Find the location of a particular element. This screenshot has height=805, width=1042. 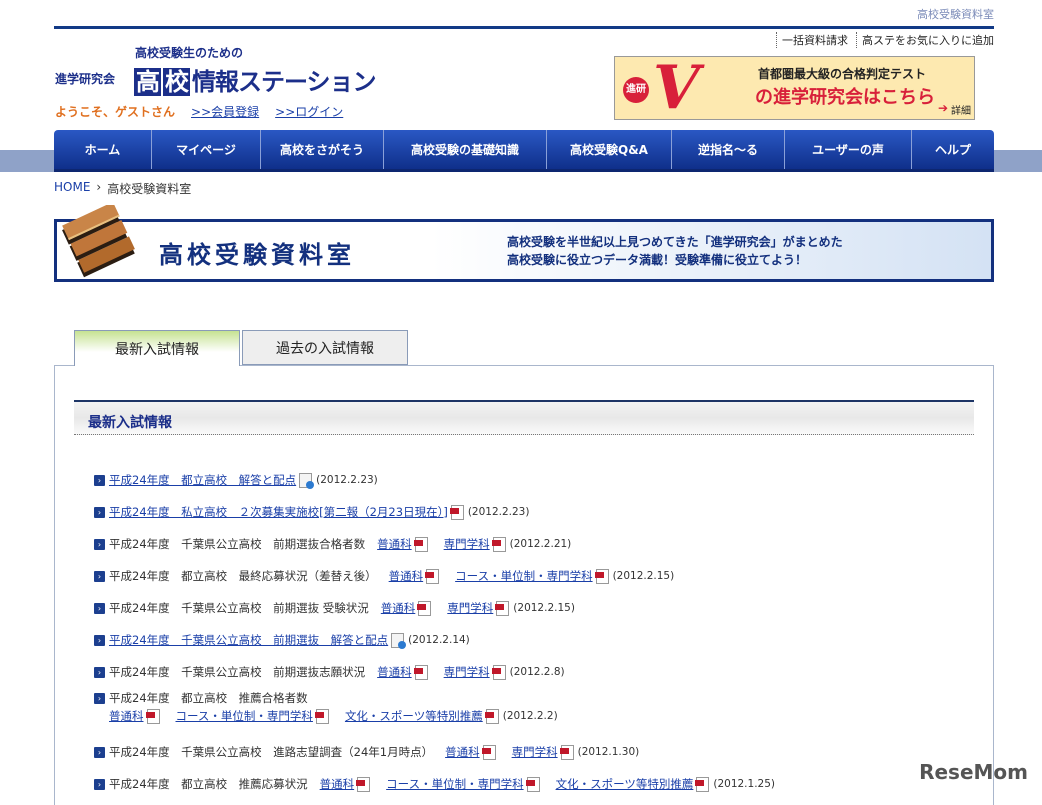

page-label: 高校受験資料室 is located at coordinates (955, 14).